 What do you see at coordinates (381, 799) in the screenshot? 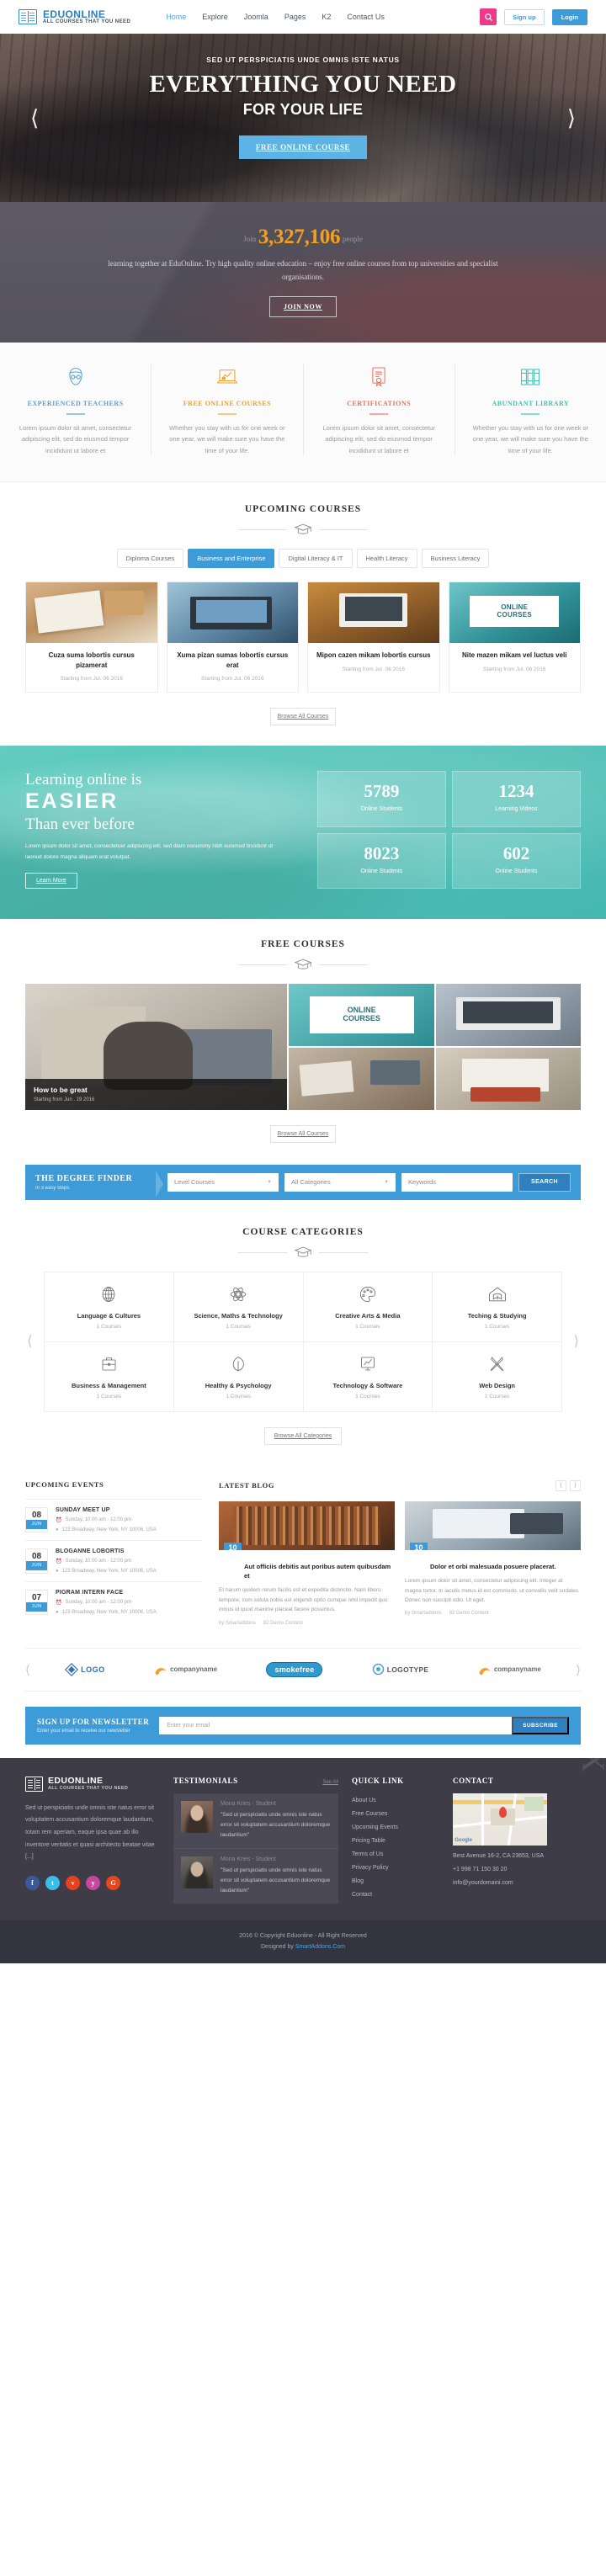
I see `stat-card: 5789 Online Students` at bounding box center [381, 799].